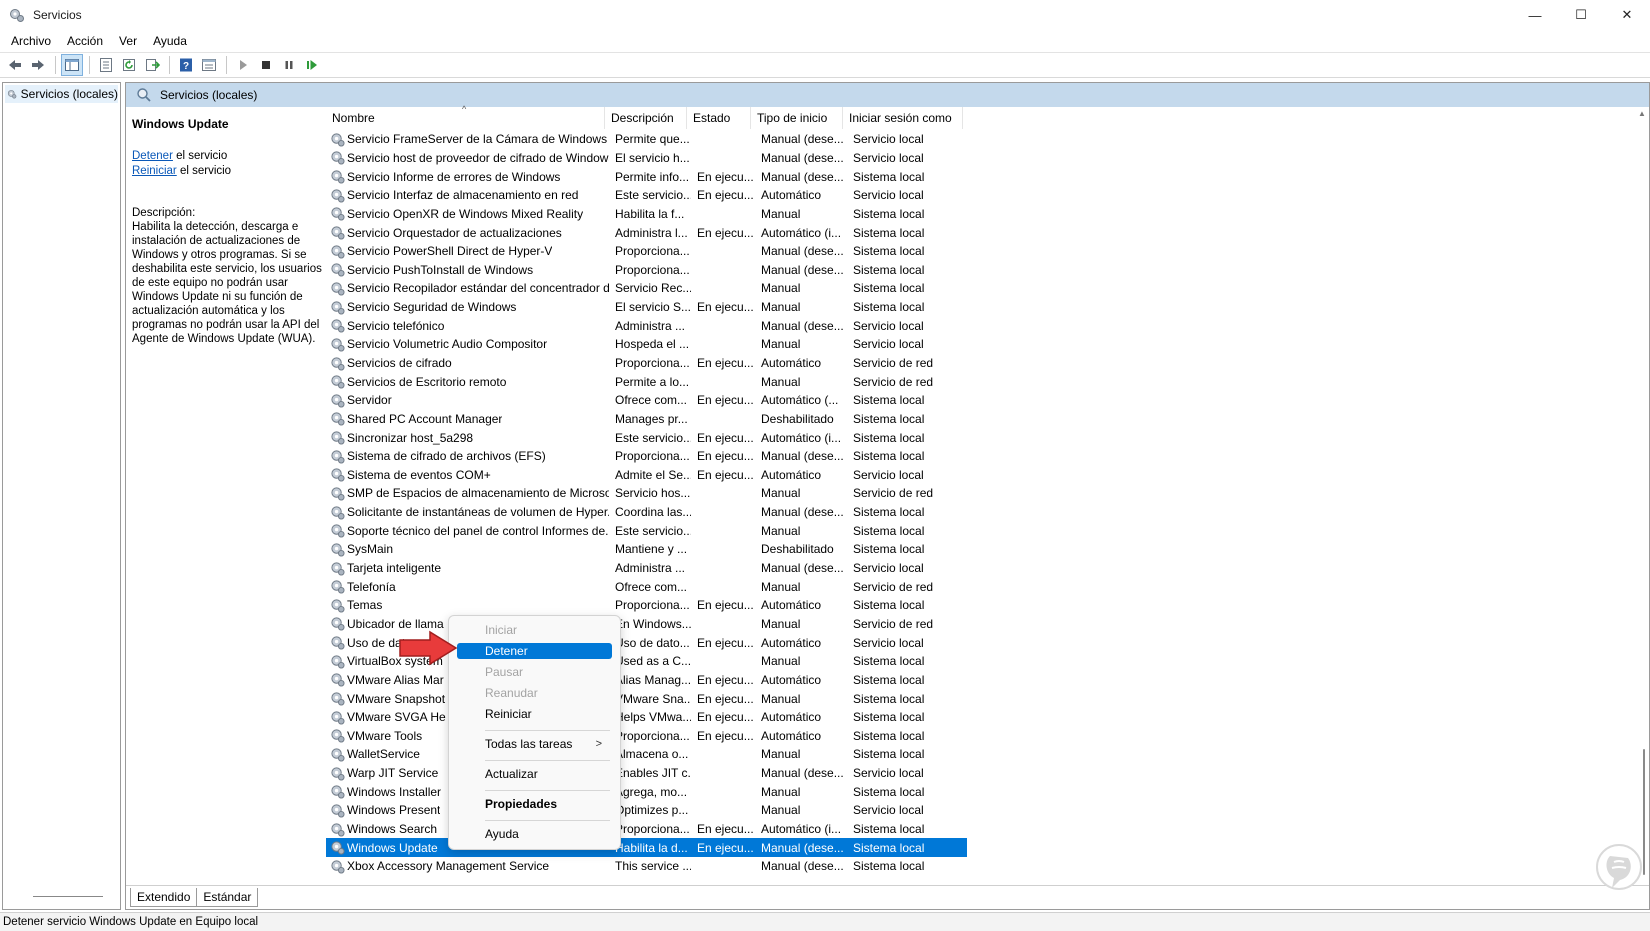 The height and width of the screenshot is (931, 1650). I want to click on menu-item-propiedades: Propiedades, so click(534, 804).